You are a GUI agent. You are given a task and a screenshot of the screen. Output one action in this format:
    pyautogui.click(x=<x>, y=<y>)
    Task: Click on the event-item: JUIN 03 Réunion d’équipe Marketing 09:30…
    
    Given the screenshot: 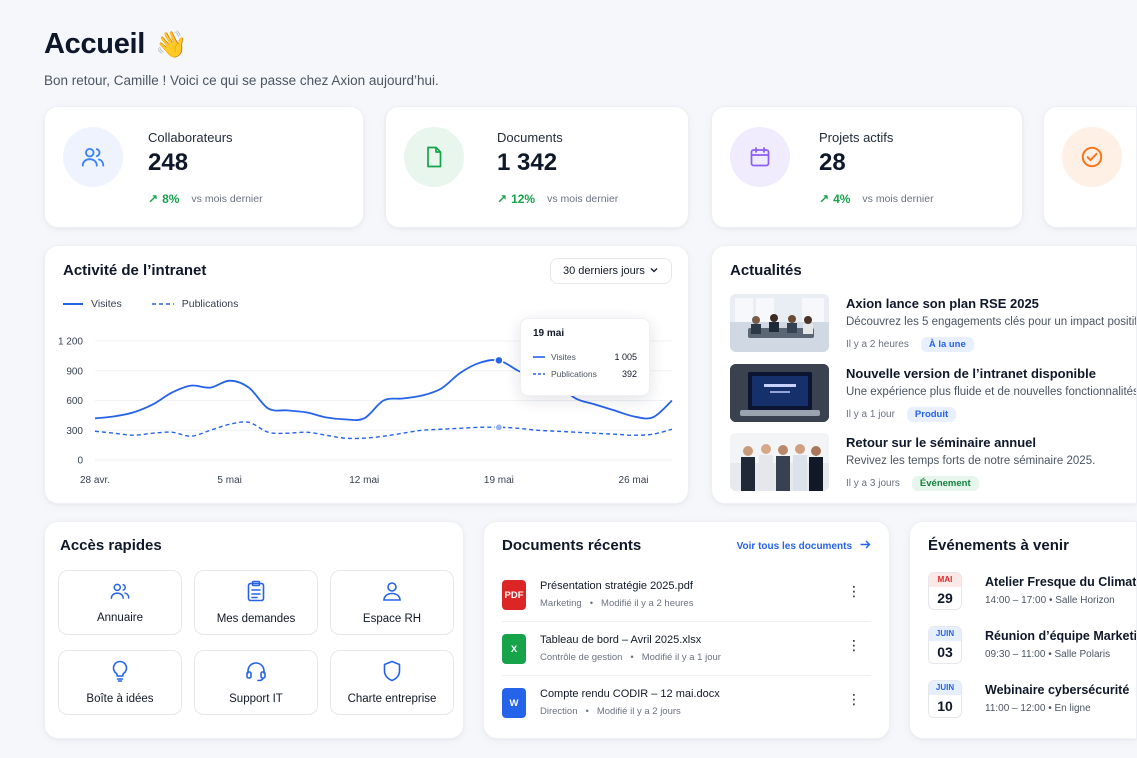 What is the action you would take?
    pyautogui.click(x=1032, y=646)
    